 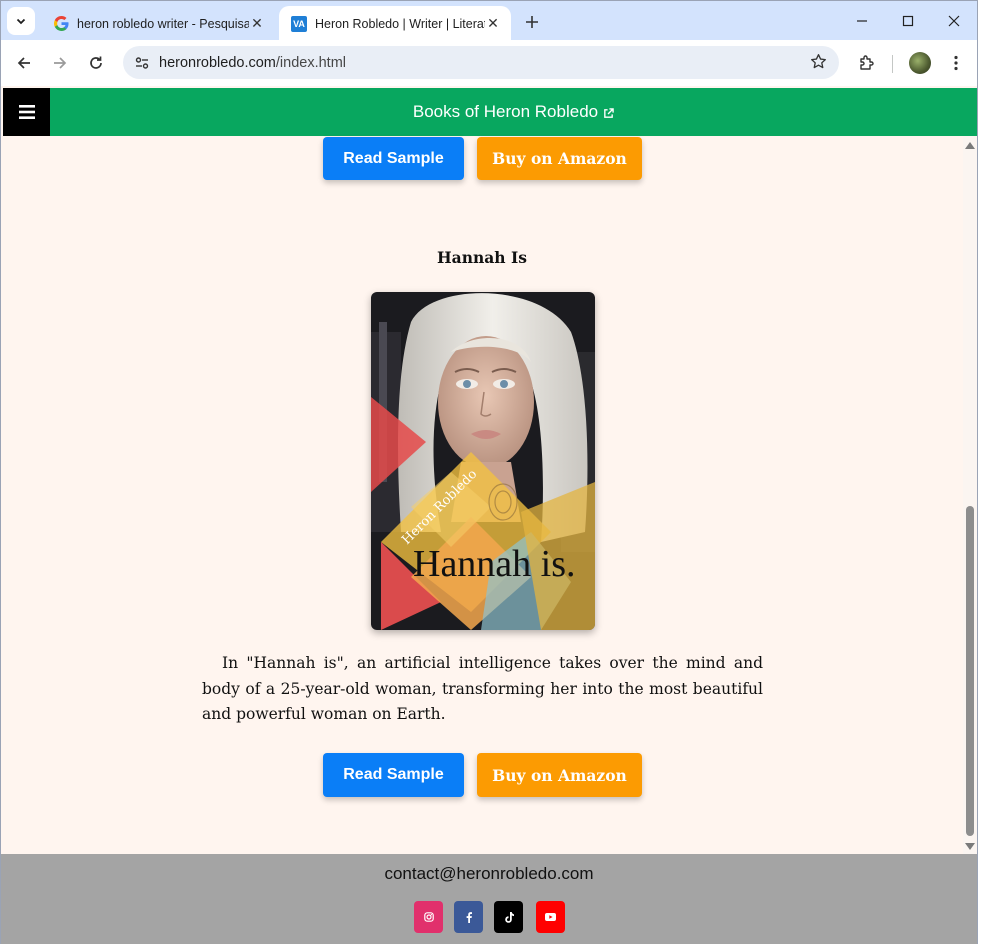 What do you see at coordinates (489, 874) in the screenshot?
I see `contact-email: contact@heronrobledo.com` at bounding box center [489, 874].